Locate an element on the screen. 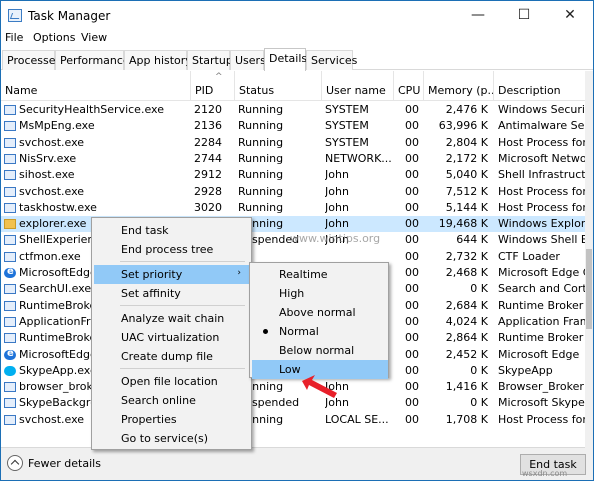 Image resolution: width=594 pixels, height=481 pixels. column-cpu: CPU is located at coordinates (409, 86).